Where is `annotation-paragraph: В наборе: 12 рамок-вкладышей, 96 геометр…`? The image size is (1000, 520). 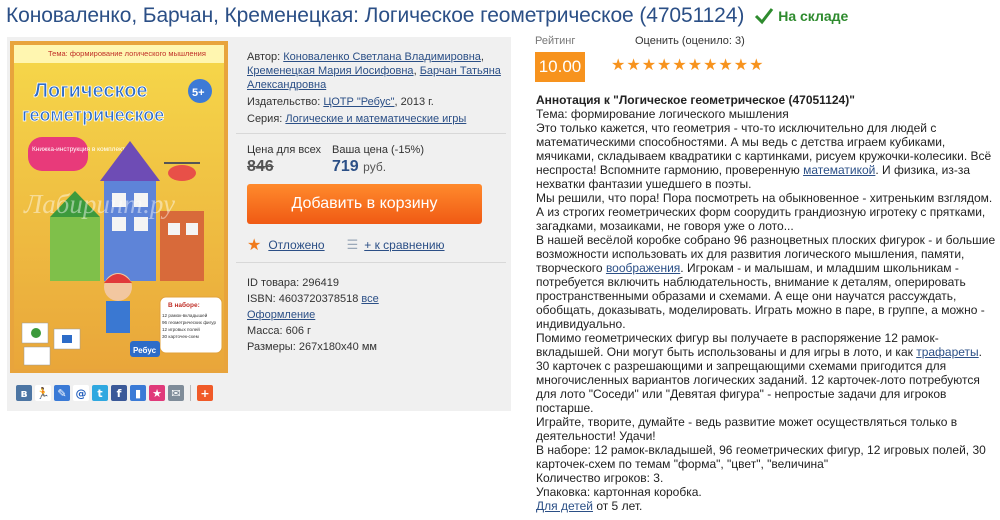 annotation-paragraph: В наборе: 12 рамок-вкладышей, 96 геометр… is located at coordinates (761, 457).